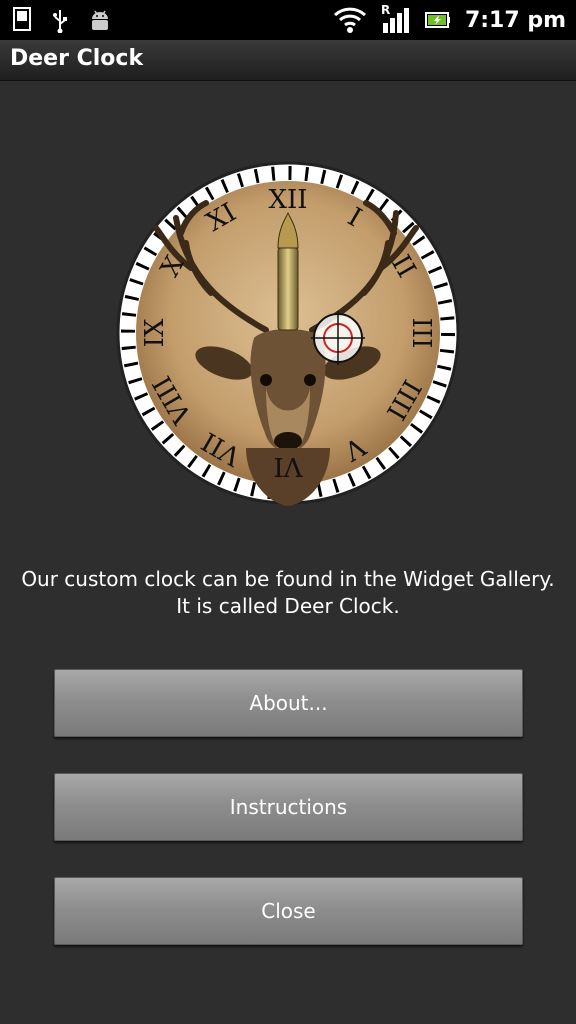  Describe the element at coordinates (288, 60) in the screenshot. I see `title-bar: Deer Clock` at that location.